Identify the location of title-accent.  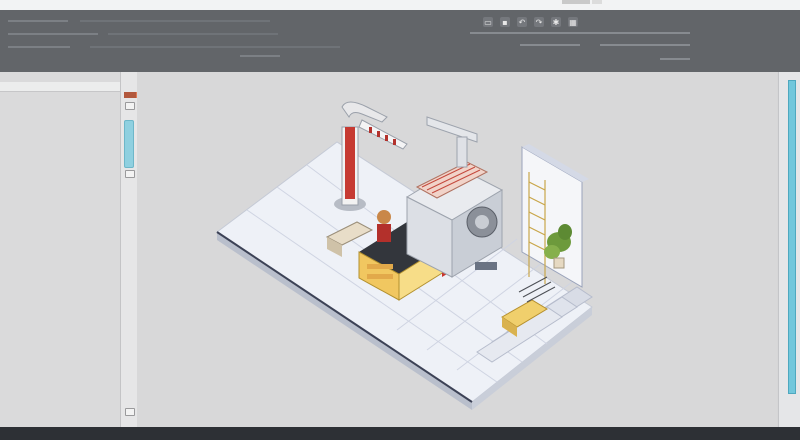
(576, 2).